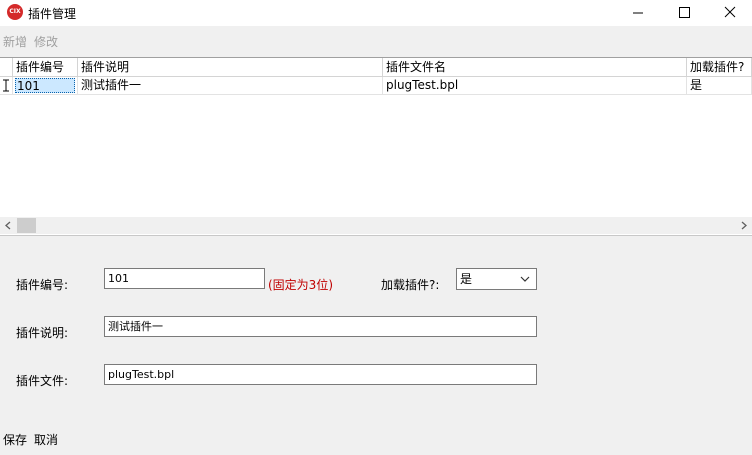 The width and height of the screenshot is (752, 455). What do you see at coordinates (45, 67) in the screenshot?
I see `column-header-plugin-no: 插件编号` at bounding box center [45, 67].